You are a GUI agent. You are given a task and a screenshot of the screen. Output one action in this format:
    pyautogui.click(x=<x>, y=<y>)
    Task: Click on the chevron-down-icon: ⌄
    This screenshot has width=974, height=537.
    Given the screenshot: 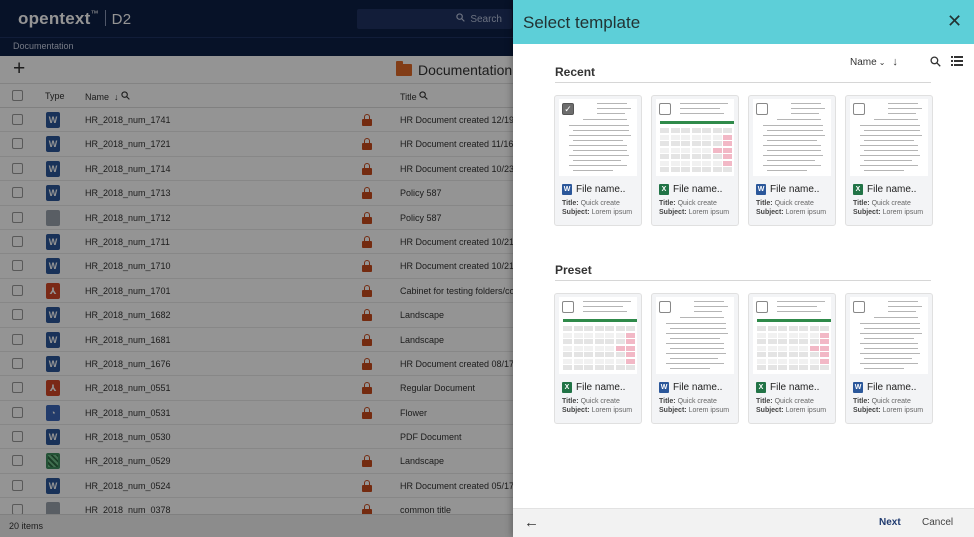 What is the action you would take?
    pyautogui.click(x=882, y=62)
    